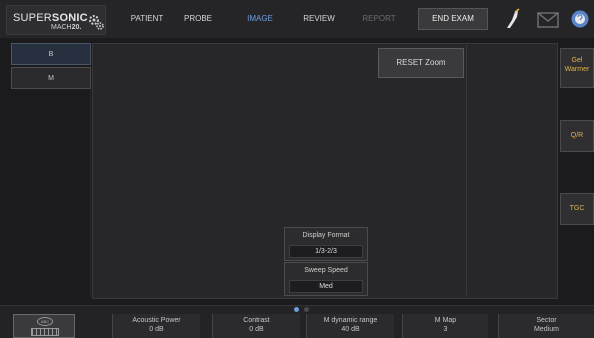 The height and width of the screenshot is (338, 594). Describe the element at coordinates (32, 18) in the screenshot. I see `logo-brand-a: SUPER` at that location.